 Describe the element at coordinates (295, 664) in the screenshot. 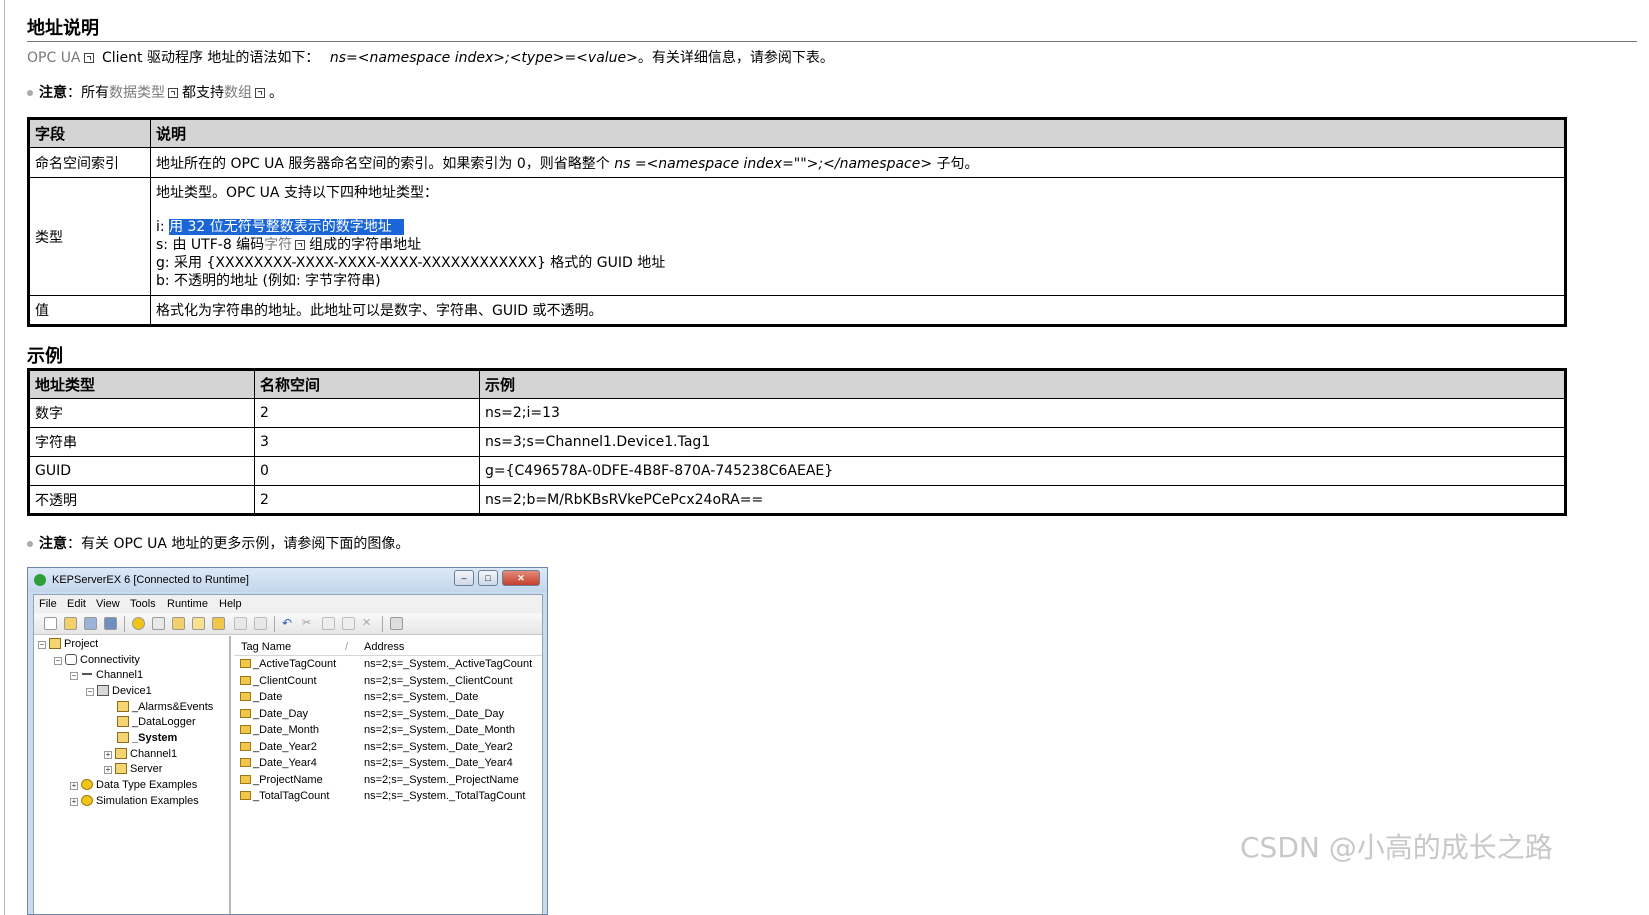

I see `tag-name: _ActiveTagCount` at that location.